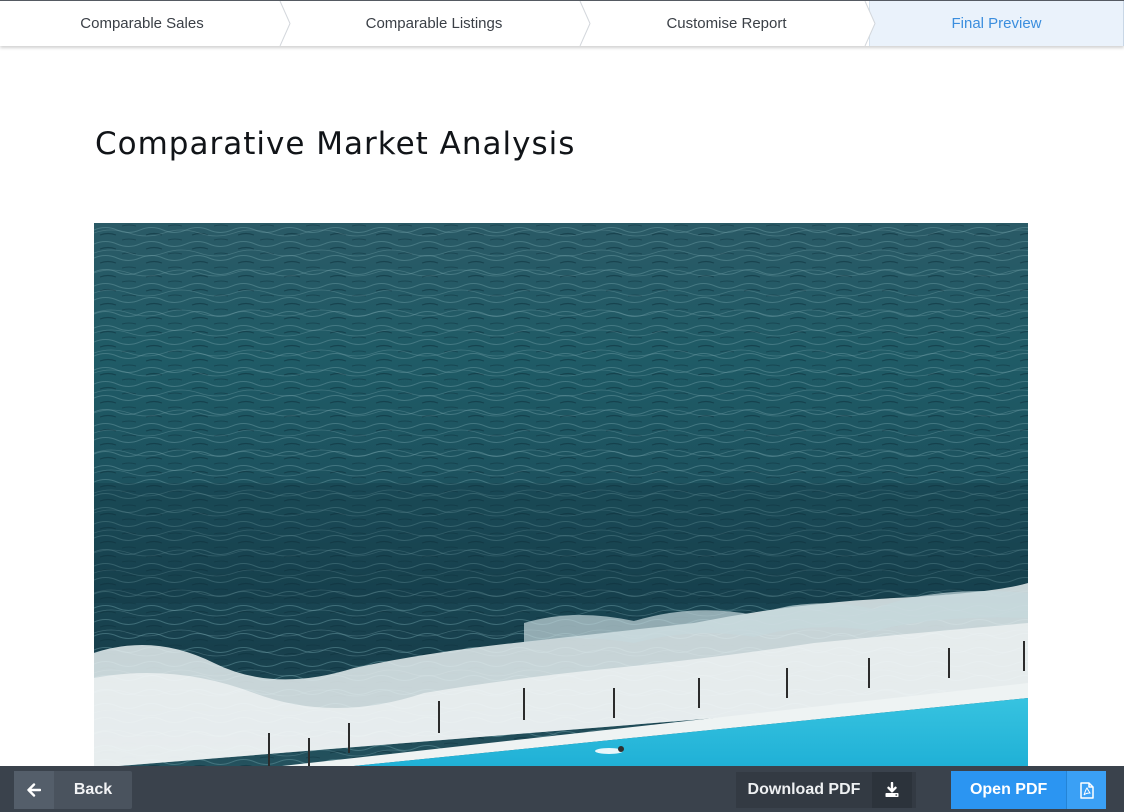 The width and height of the screenshot is (1124, 812). What do you see at coordinates (1086, 790) in the screenshot?
I see `pdf-file-icon` at bounding box center [1086, 790].